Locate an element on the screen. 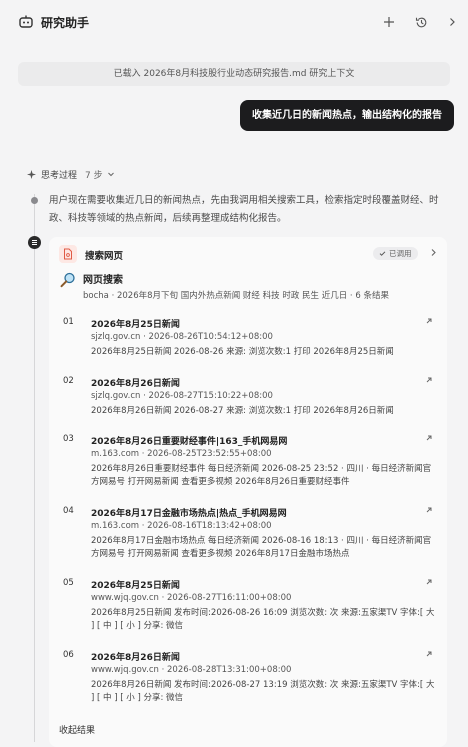  timeline-line is located at coordinates (34, 468).